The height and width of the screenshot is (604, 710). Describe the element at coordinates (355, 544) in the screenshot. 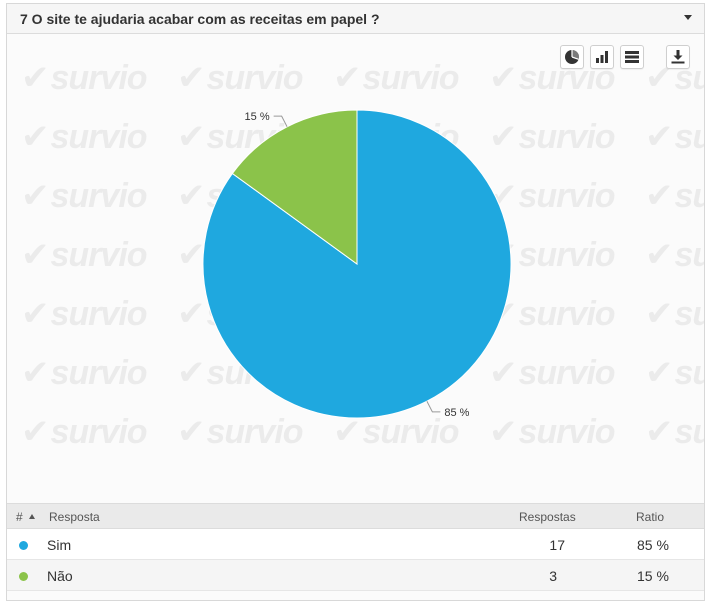

I see `table-row: Sim 17 85 %` at that location.